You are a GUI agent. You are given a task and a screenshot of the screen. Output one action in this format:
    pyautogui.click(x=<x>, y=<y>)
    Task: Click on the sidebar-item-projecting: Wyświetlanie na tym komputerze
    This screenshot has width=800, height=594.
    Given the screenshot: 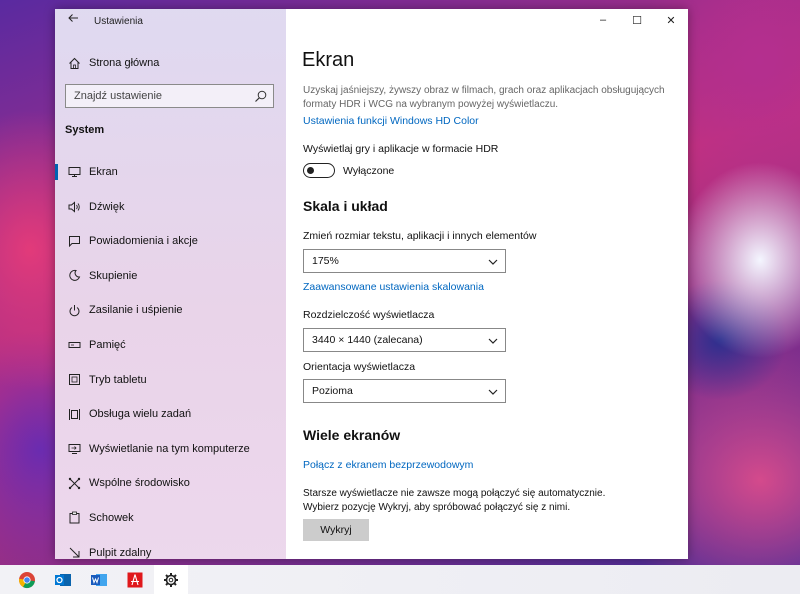 What is the action you would take?
    pyautogui.click(x=170, y=449)
    